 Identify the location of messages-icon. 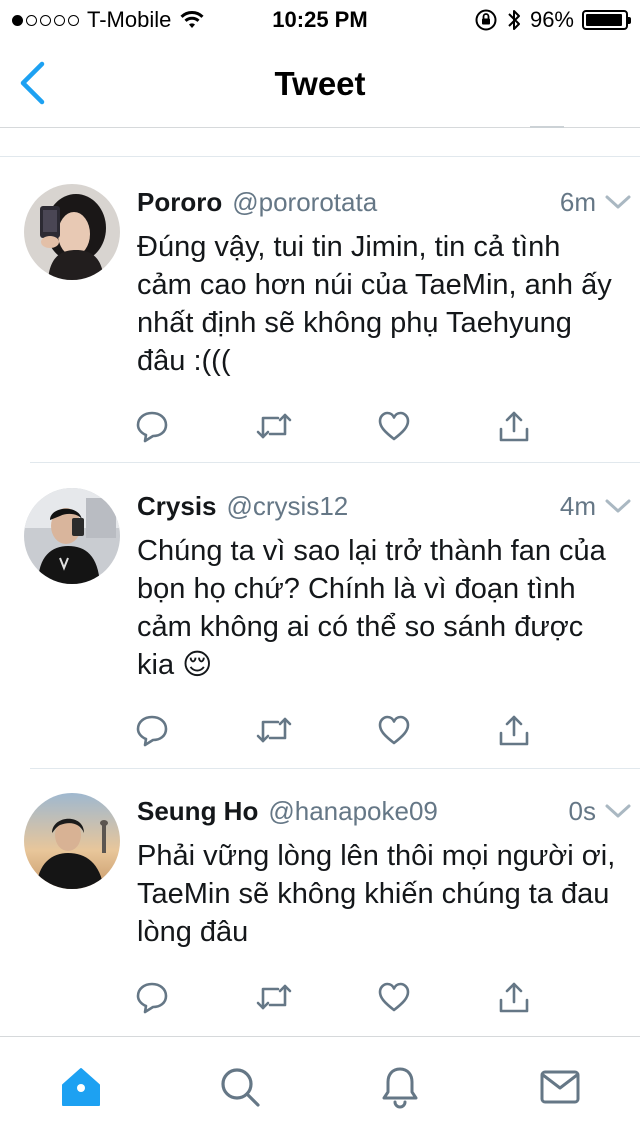
(560, 1087).